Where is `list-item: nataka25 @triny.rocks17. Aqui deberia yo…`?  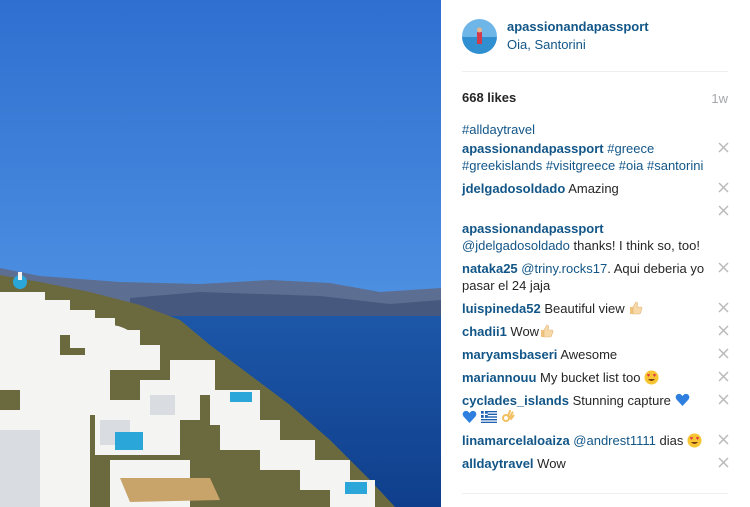 list-item: nataka25 @triny.rocks17. Aqui deberia yo… is located at coordinates (596, 277).